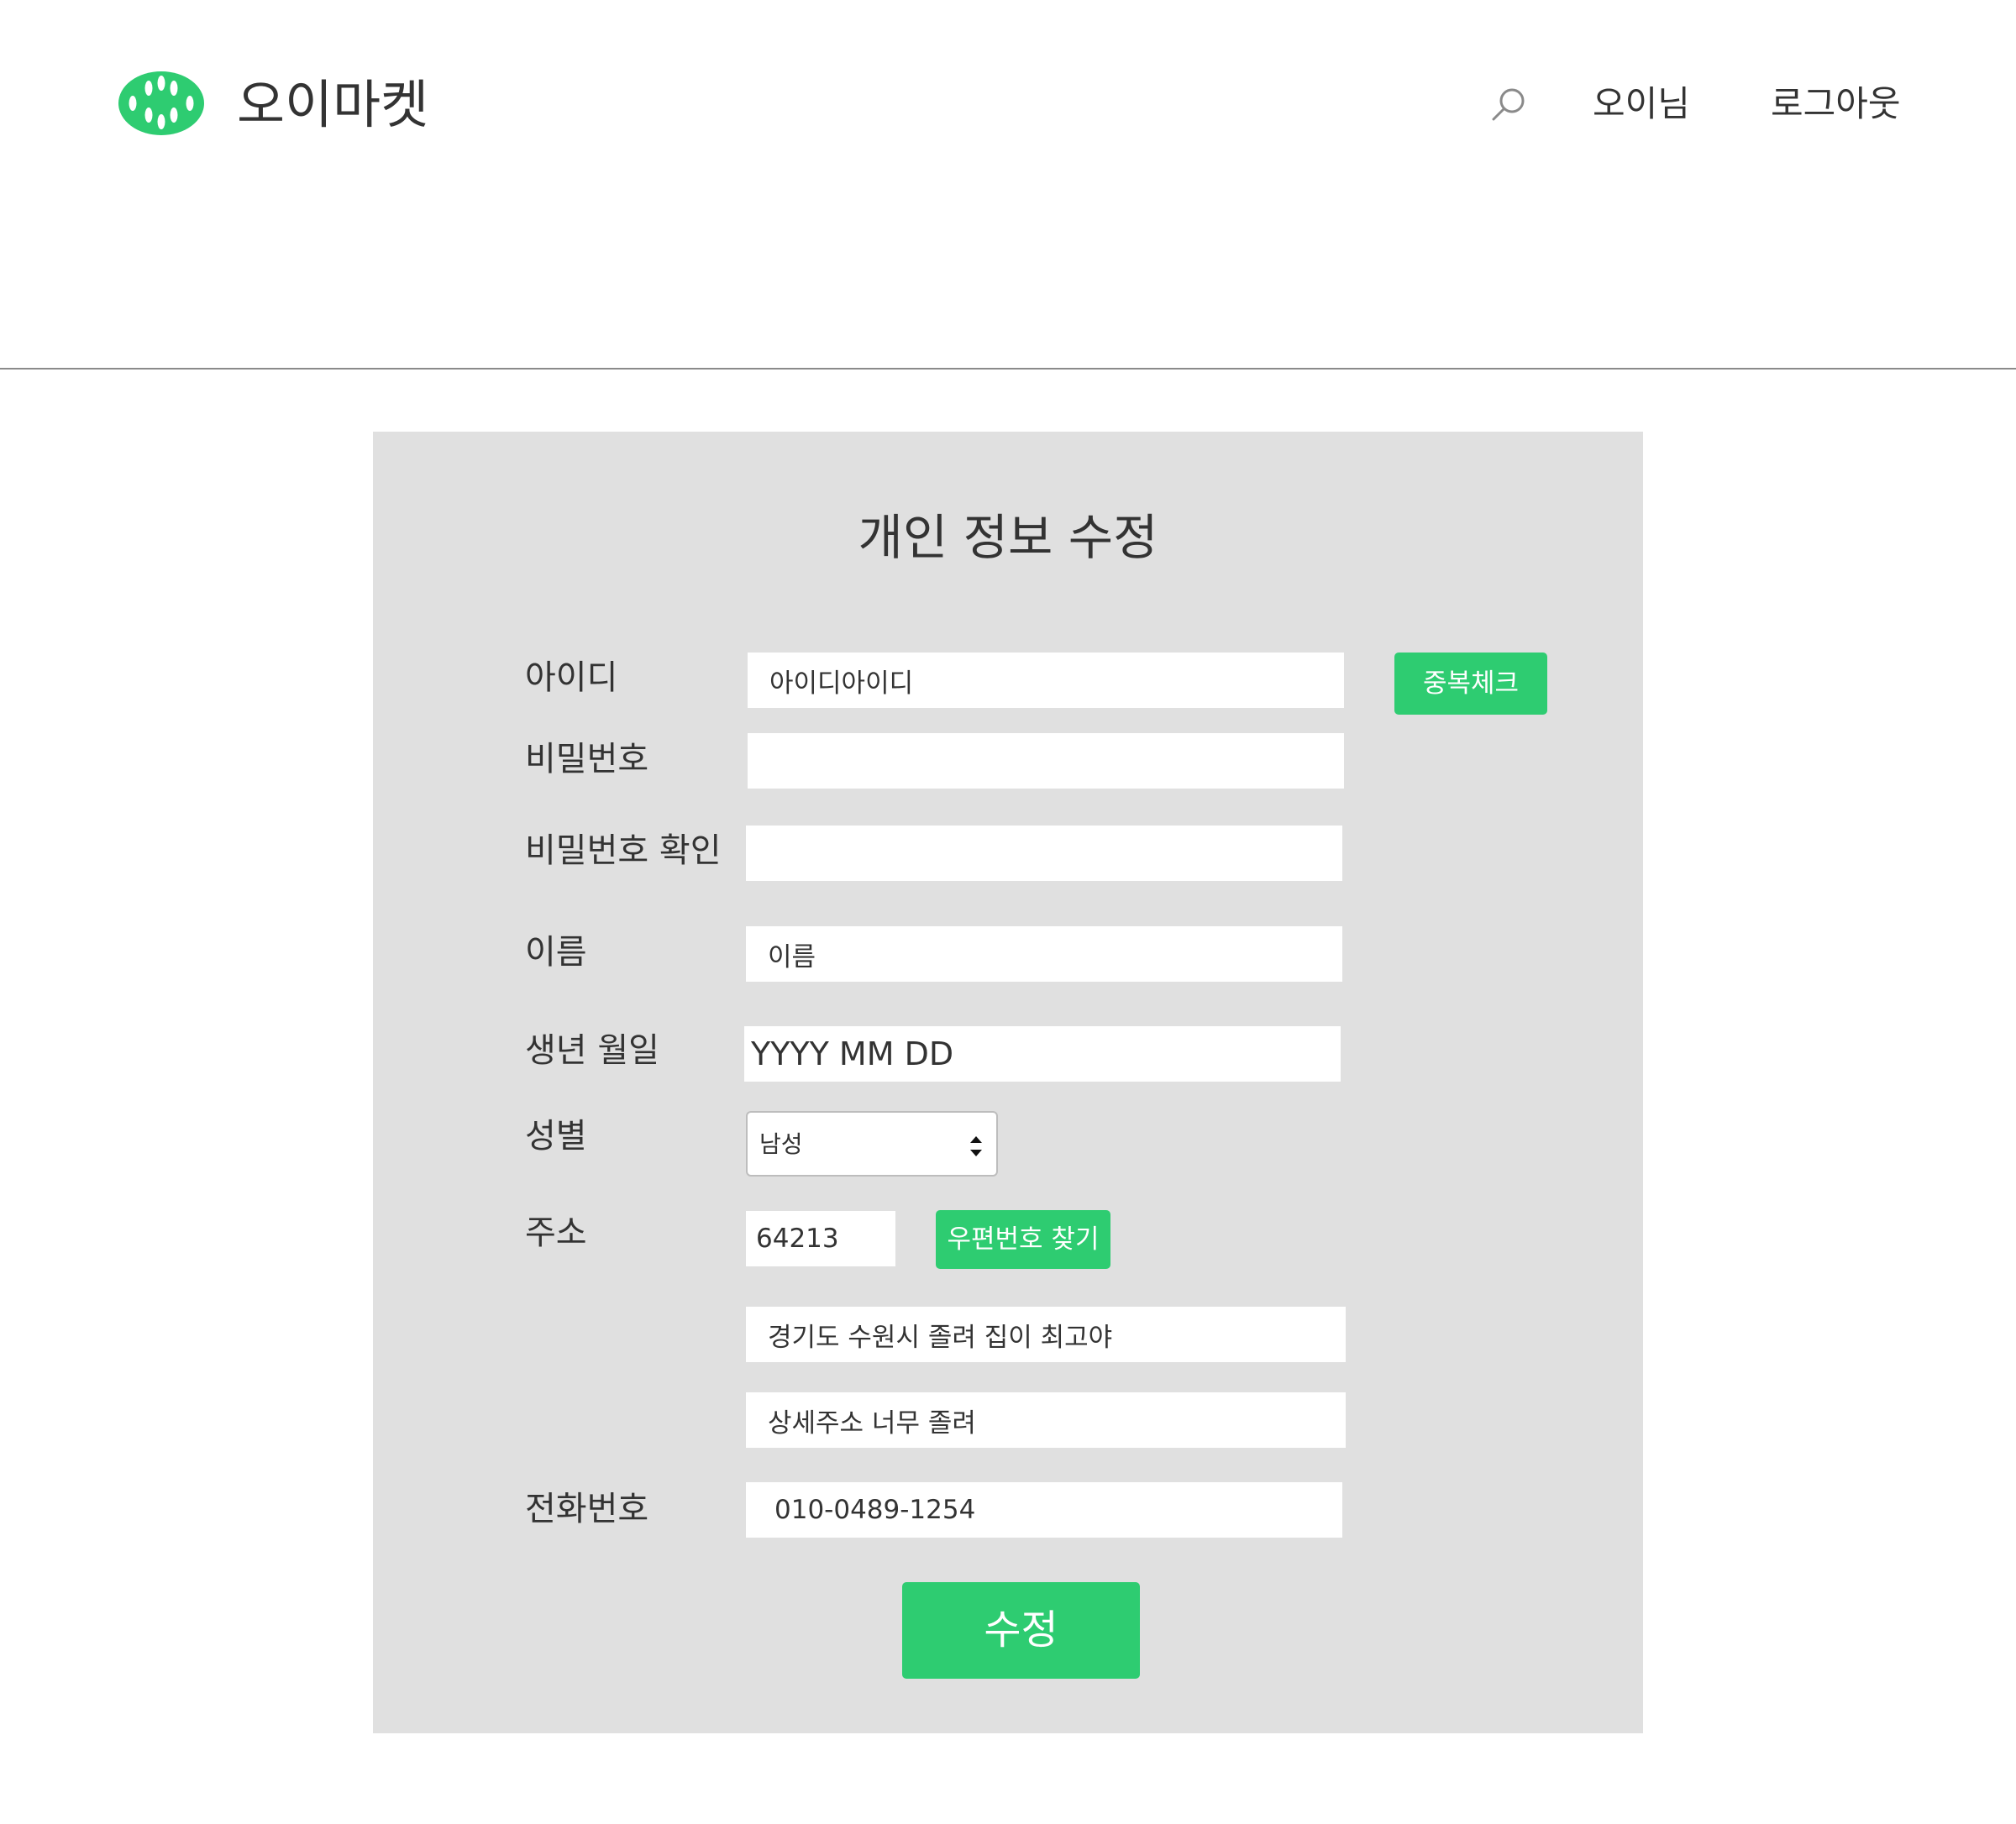  What do you see at coordinates (872, 1144) in the screenshot?
I see `gender-select: 남성` at bounding box center [872, 1144].